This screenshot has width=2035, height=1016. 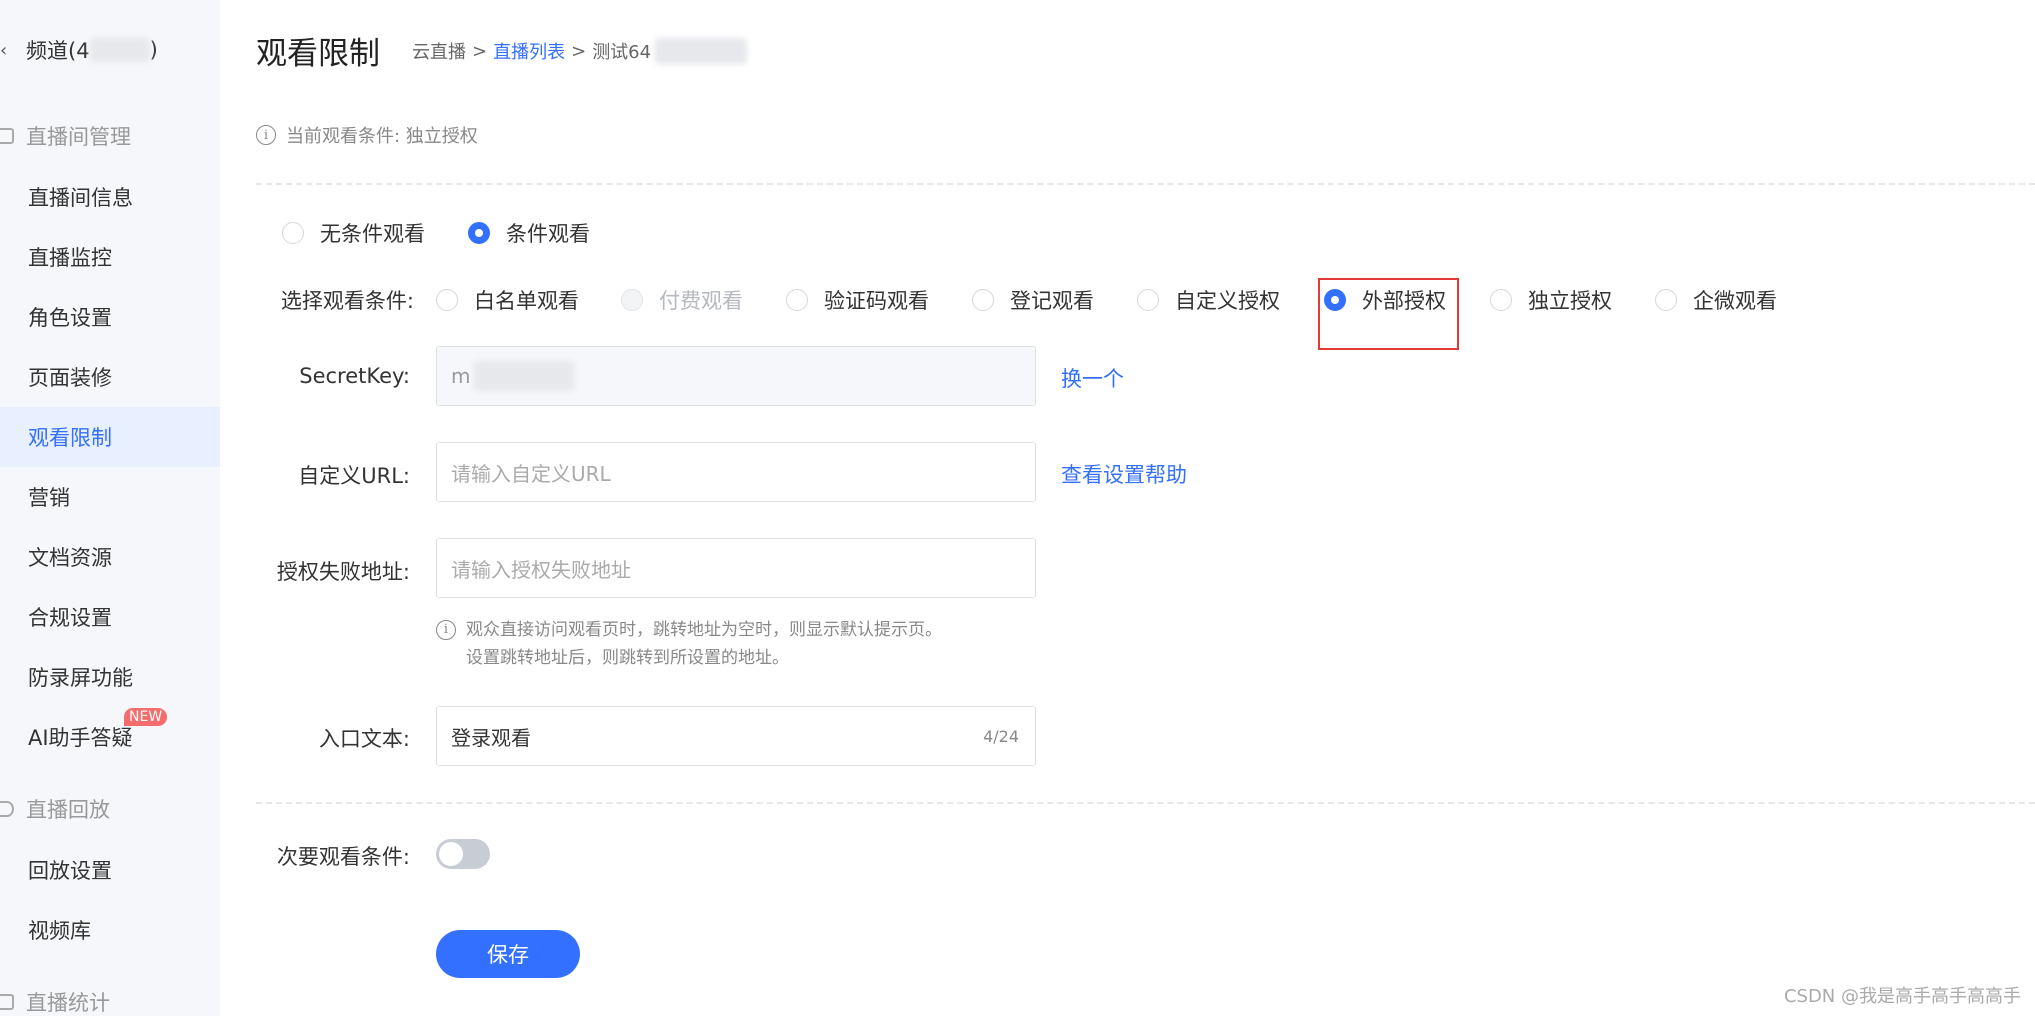 I want to click on breadcrumb: 云直播 > 直播列表 > 测试64, so click(x=580, y=51).